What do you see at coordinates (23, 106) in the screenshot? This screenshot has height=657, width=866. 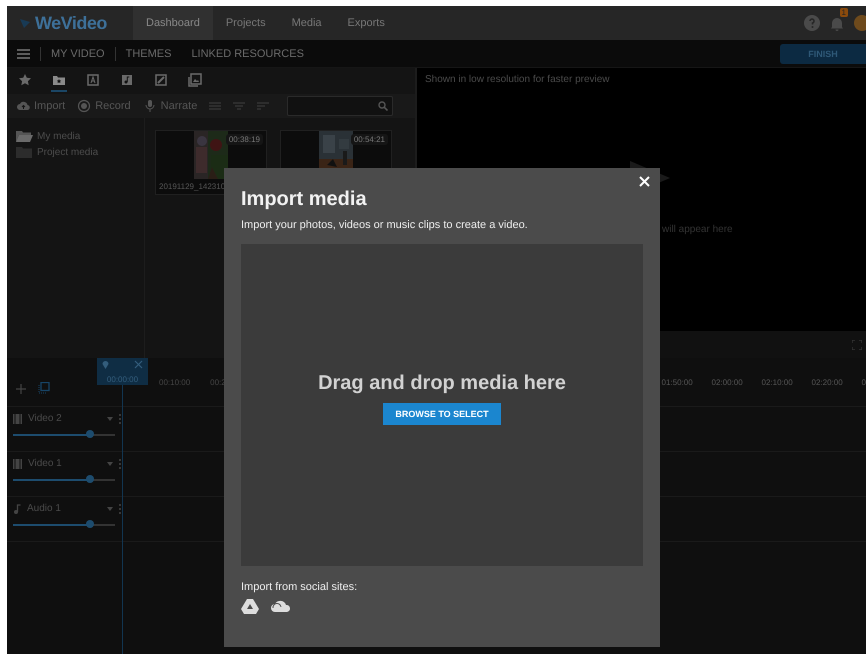 I see `upload-icon` at bounding box center [23, 106].